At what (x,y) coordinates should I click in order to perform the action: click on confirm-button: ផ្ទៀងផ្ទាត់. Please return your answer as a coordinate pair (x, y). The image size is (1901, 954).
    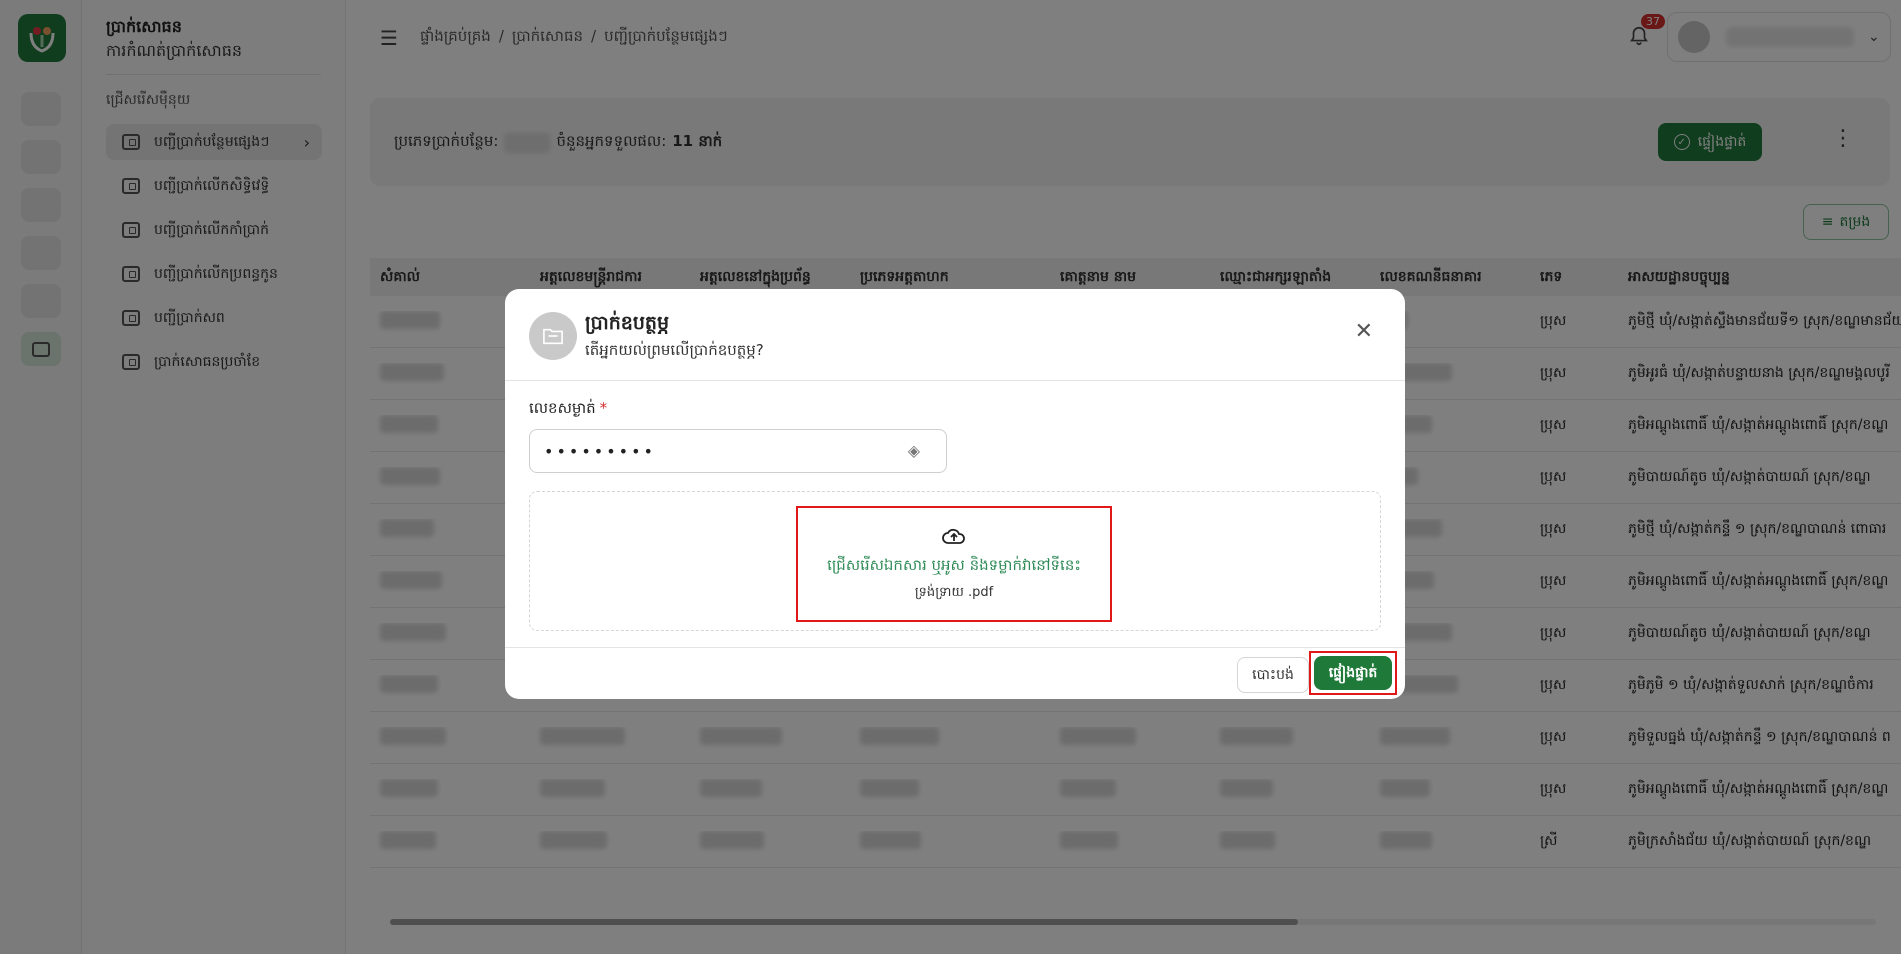
    Looking at the image, I should click on (1353, 673).